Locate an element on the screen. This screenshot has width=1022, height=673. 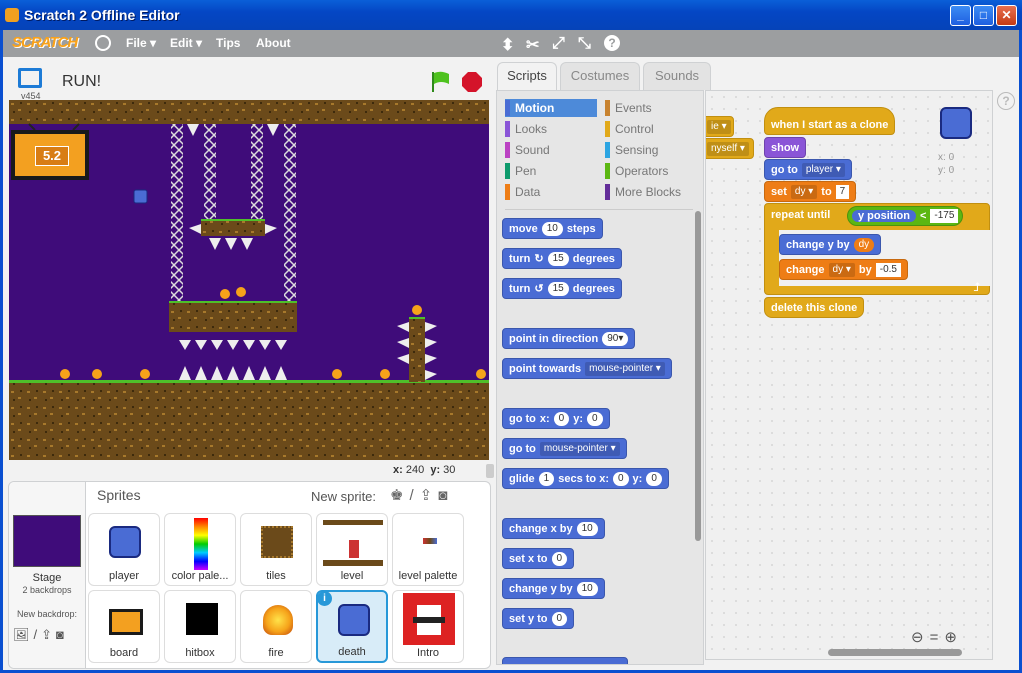
sprite-tile-board: board is located at coordinates (124, 626).